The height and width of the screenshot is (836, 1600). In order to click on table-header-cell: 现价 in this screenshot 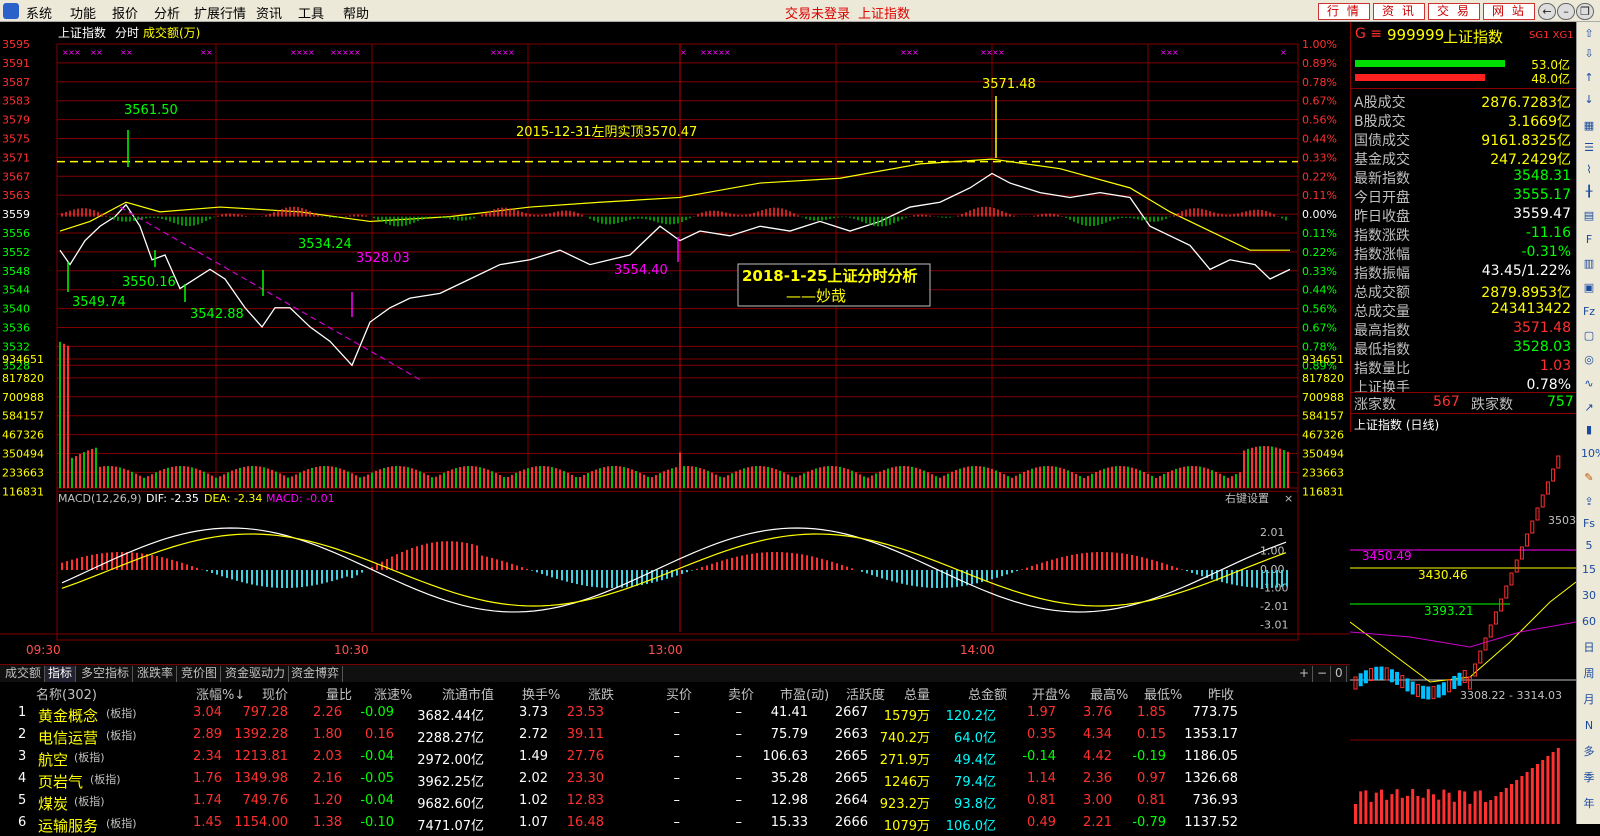, I will do `click(275, 693)`.